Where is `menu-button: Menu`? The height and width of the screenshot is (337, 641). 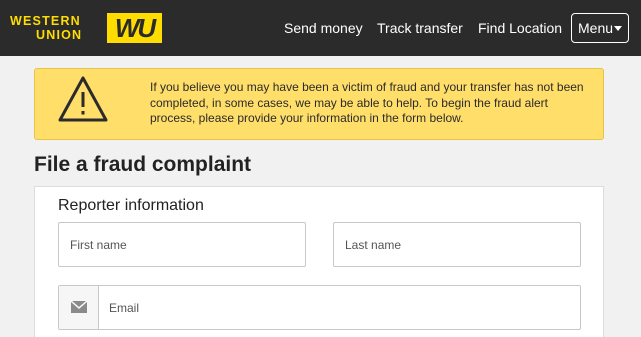 menu-button: Menu is located at coordinates (600, 28).